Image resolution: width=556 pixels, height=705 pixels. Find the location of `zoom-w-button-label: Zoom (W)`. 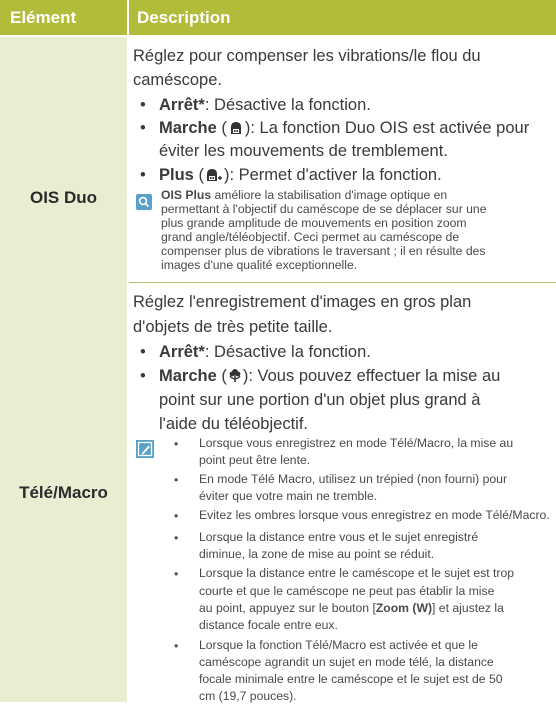

zoom-w-button-label: Zoom (W) is located at coordinates (404, 608).